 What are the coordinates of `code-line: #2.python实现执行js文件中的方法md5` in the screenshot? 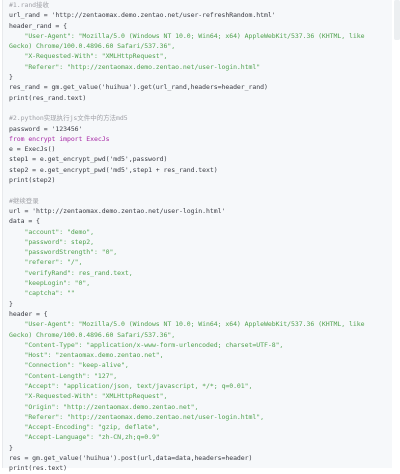 It's located at (68, 118).